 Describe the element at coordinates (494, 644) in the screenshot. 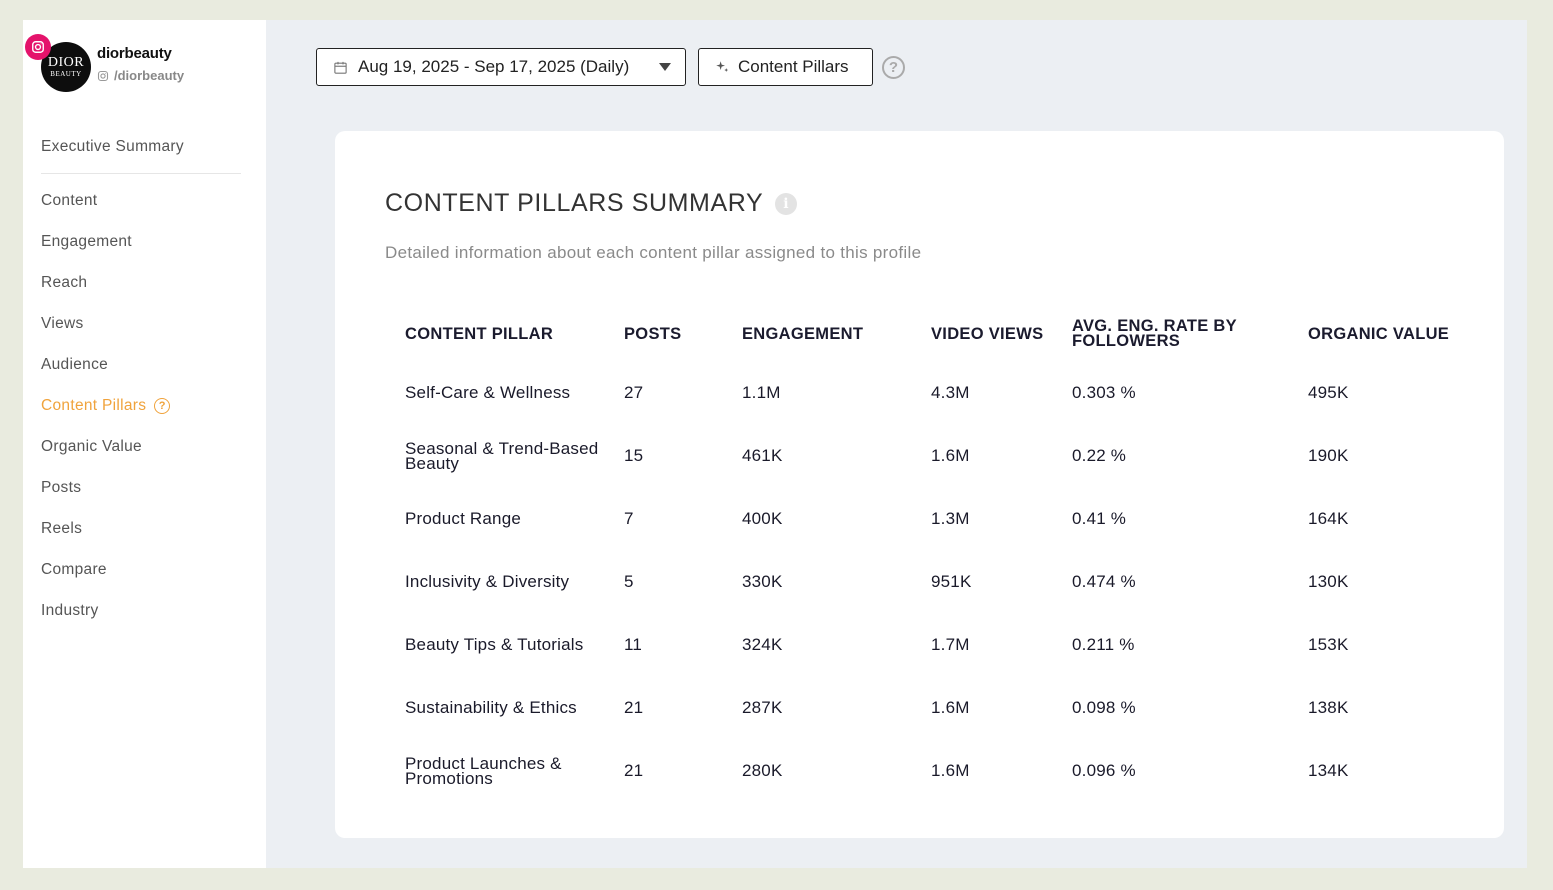

I see `cell-pillar: Beauty Tips & Tutorials` at that location.